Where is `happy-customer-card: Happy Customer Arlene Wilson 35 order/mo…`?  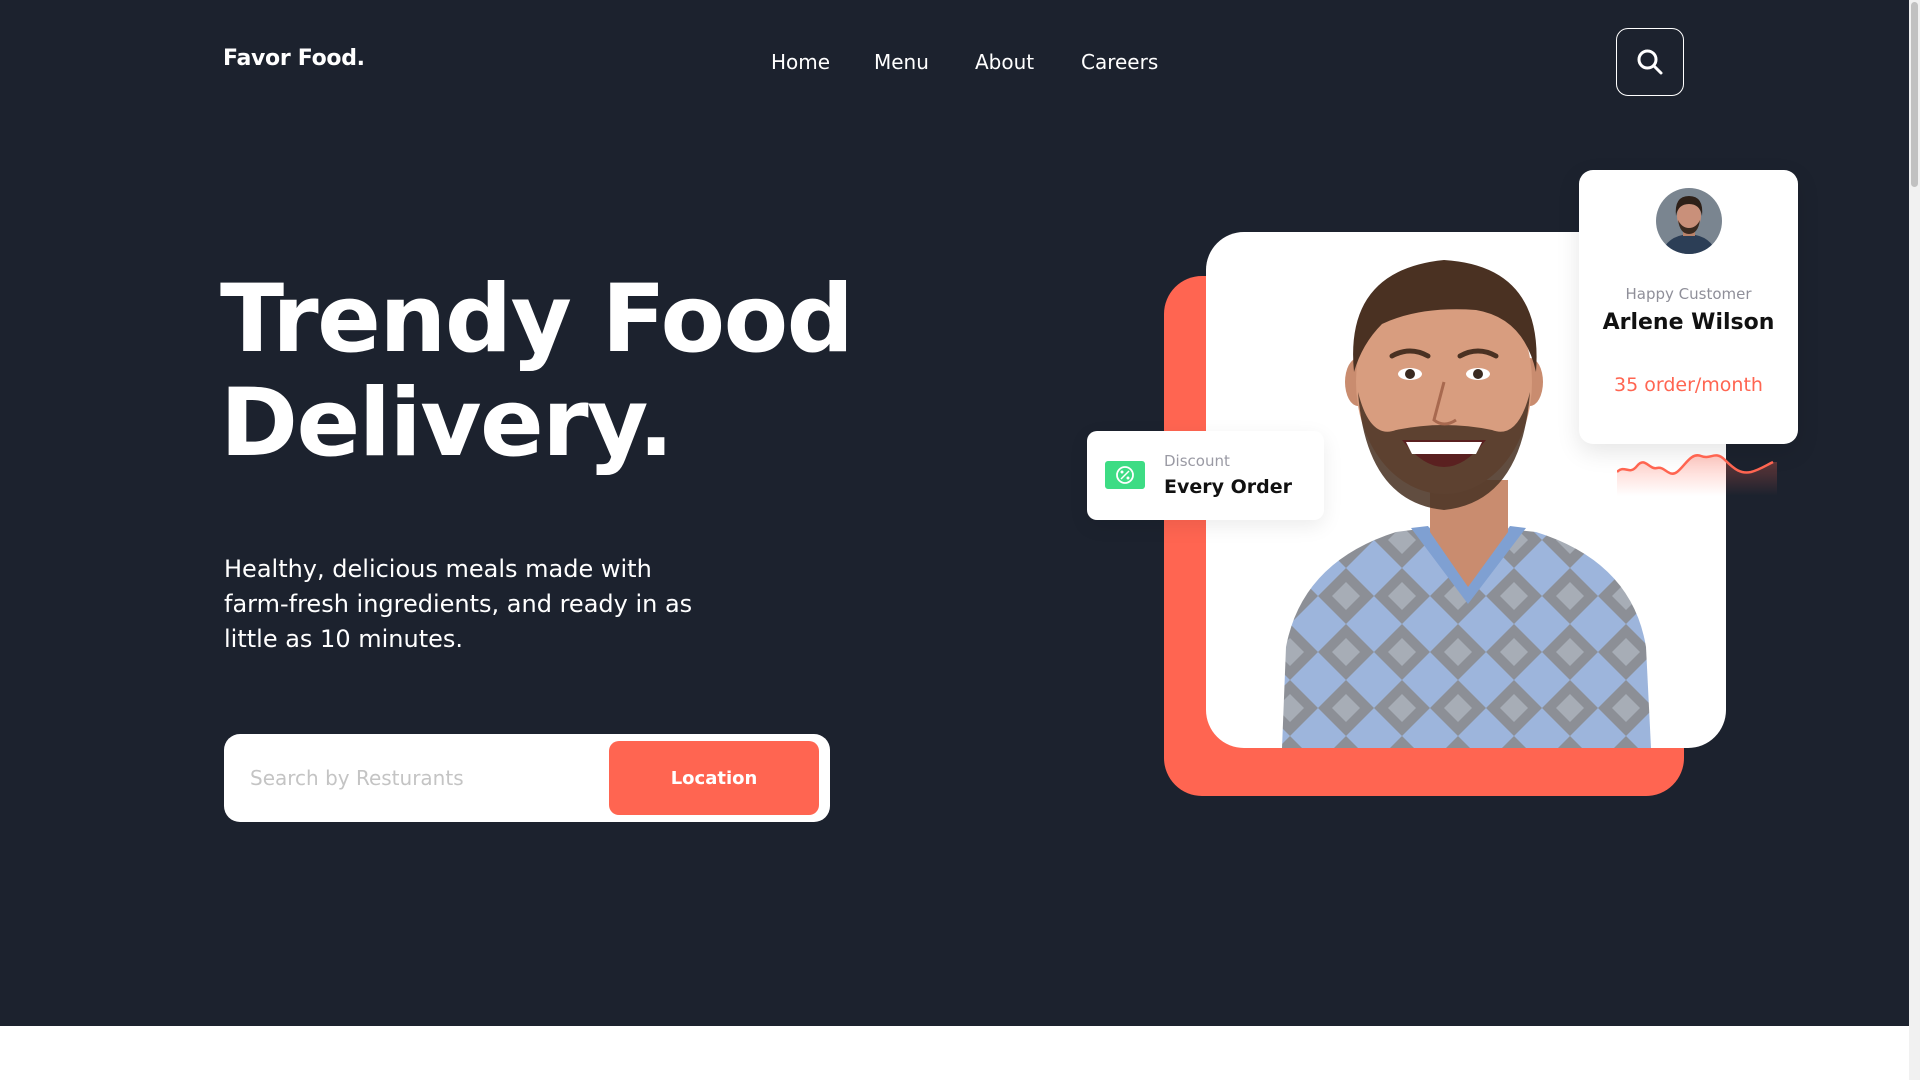 happy-customer-card: Happy Customer Arlene Wilson 35 order/mo… is located at coordinates (1688, 307).